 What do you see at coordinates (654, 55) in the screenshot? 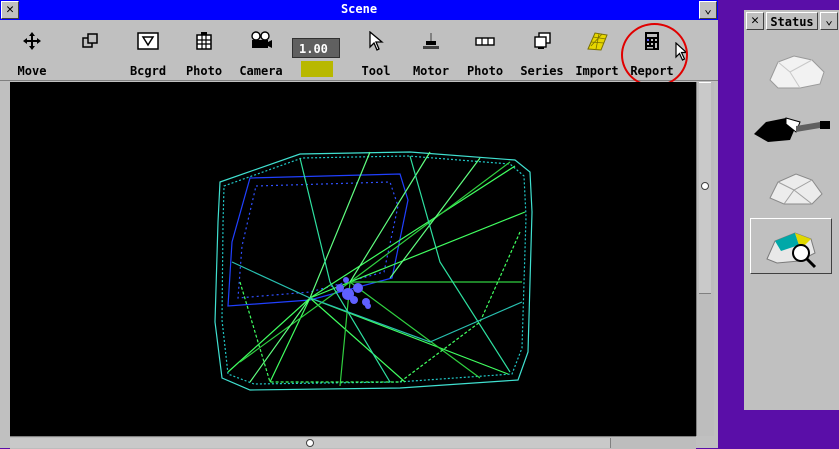
I see `report-highlight-circle` at bounding box center [654, 55].